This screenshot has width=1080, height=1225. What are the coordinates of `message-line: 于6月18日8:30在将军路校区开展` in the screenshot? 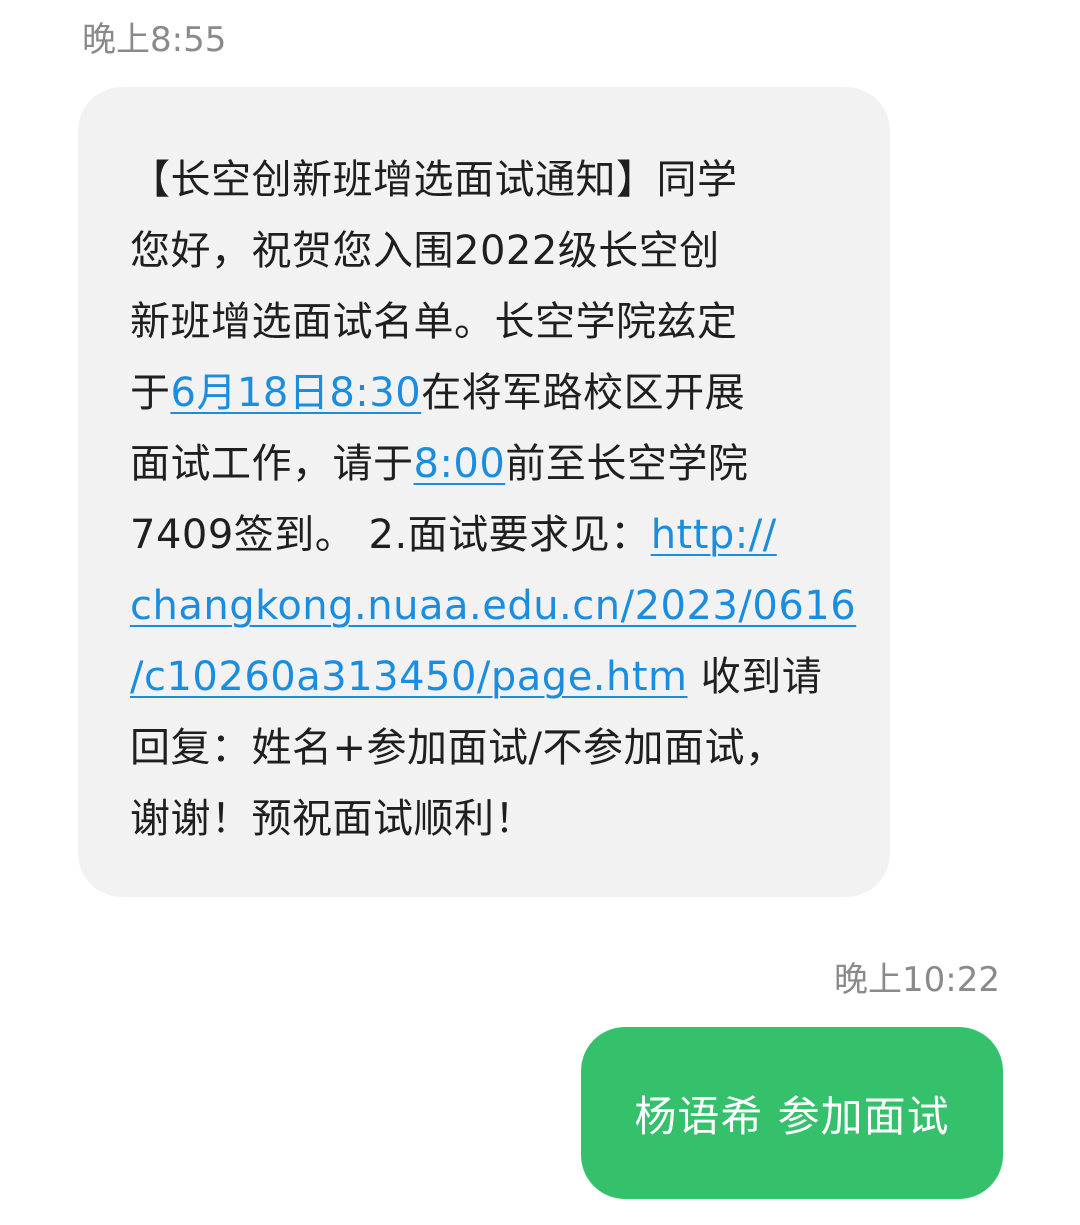 It's located at (490, 393).